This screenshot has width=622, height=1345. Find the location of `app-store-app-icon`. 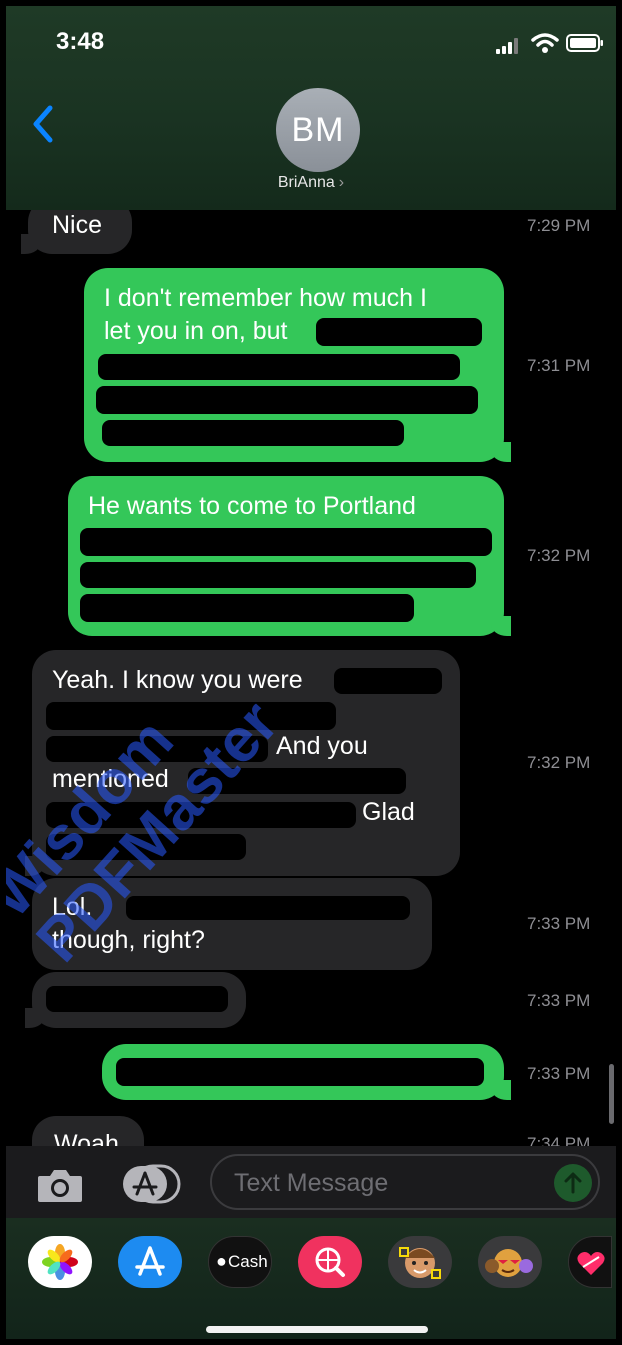

app-store-app-icon is located at coordinates (150, 1262).